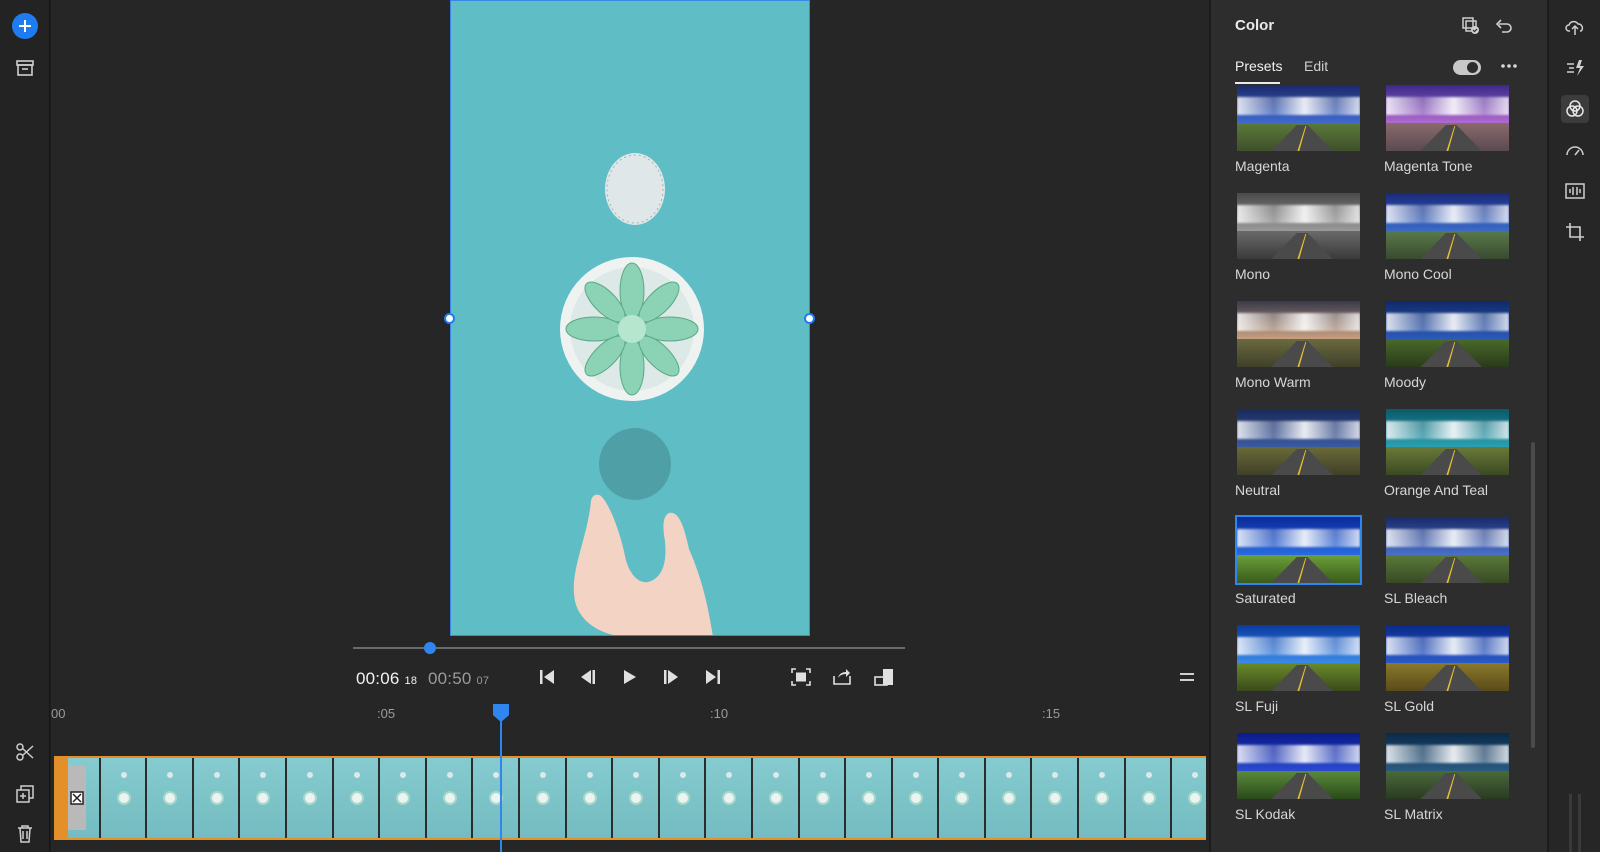 This screenshot has width=1600, height=852. I want to click on preset-label: Orange And Teal, so click(1436, 490).